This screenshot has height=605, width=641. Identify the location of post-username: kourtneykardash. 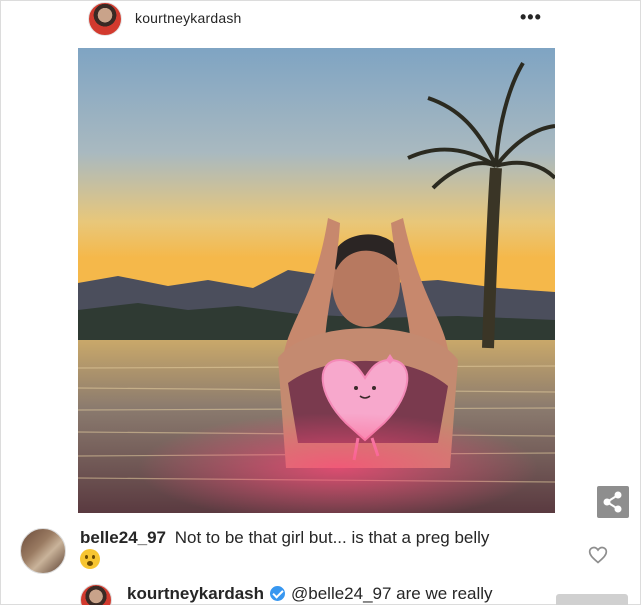
(188, 18).